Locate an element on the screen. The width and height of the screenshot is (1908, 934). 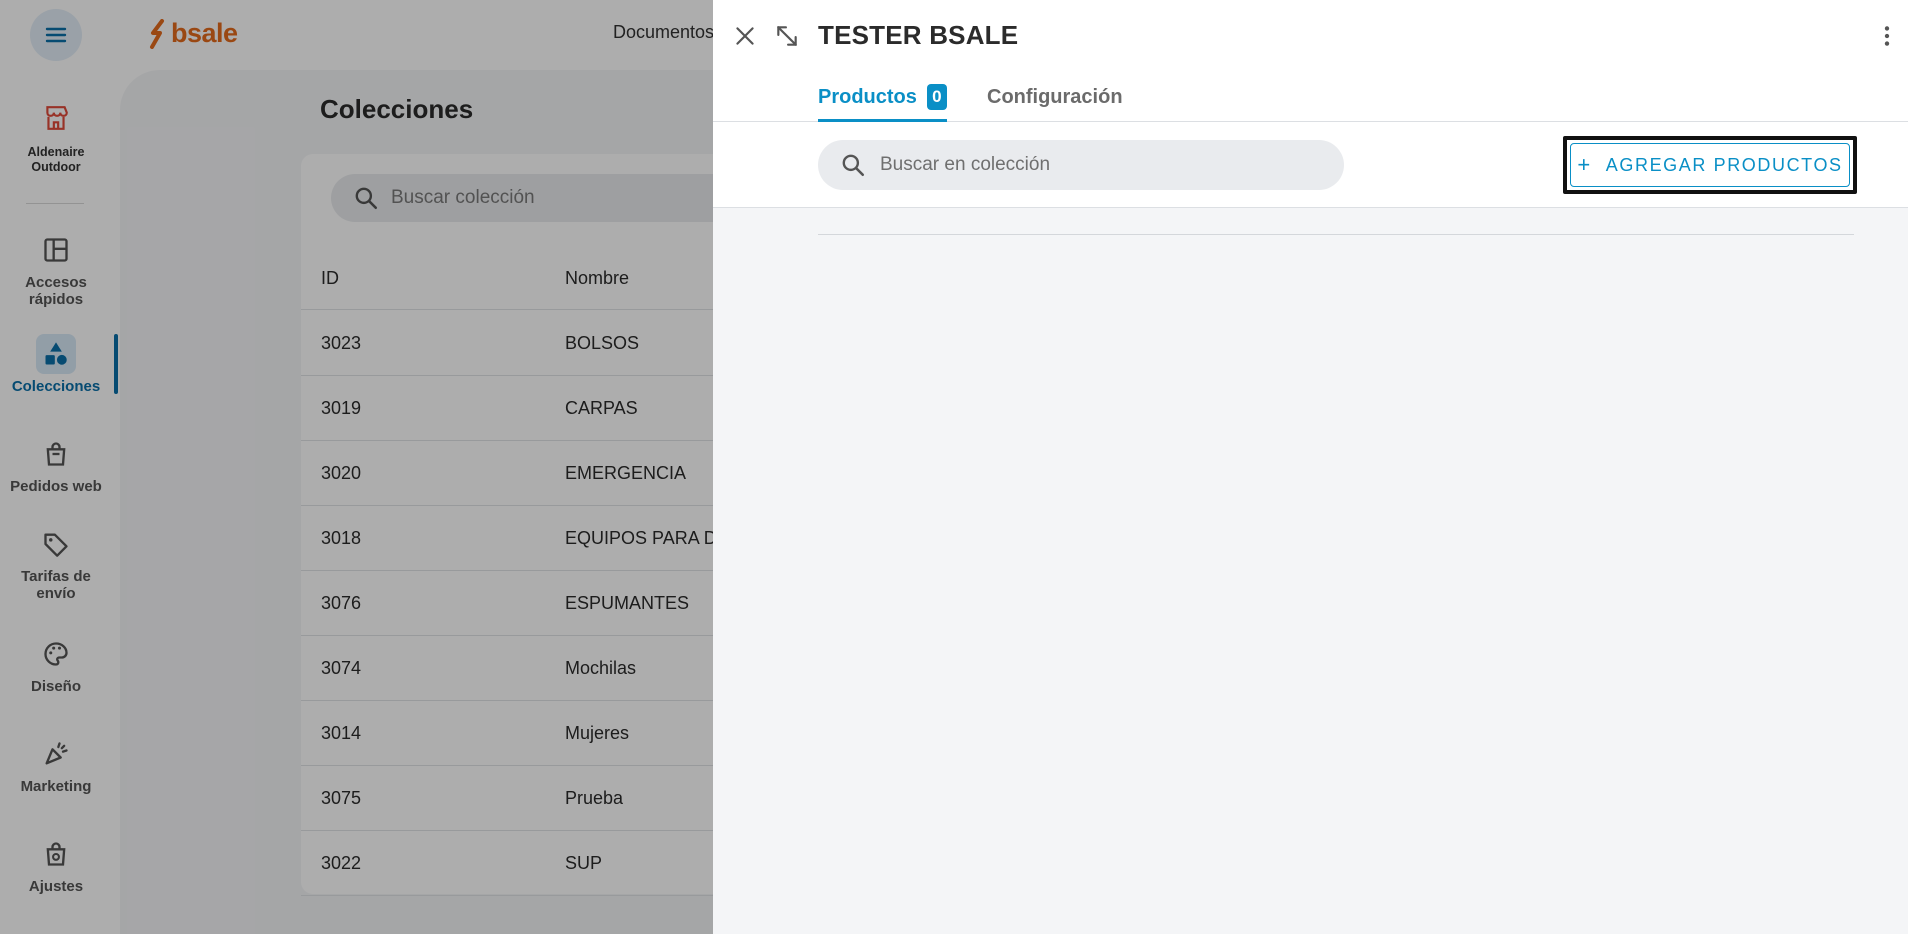
collection-products-search-field is located at coordinates (1081, 165).